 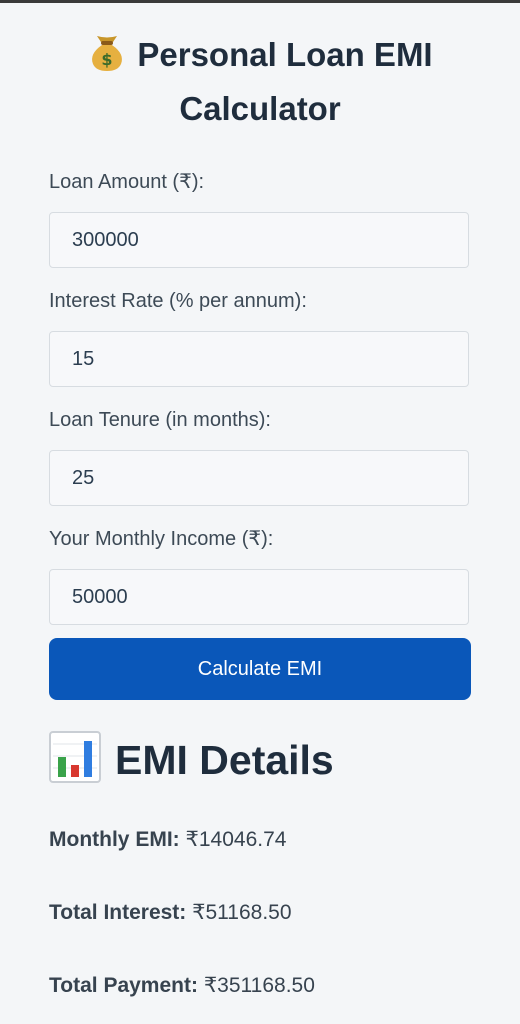 I want to click on money-bag-icon: $, so click(x=107, y=53).